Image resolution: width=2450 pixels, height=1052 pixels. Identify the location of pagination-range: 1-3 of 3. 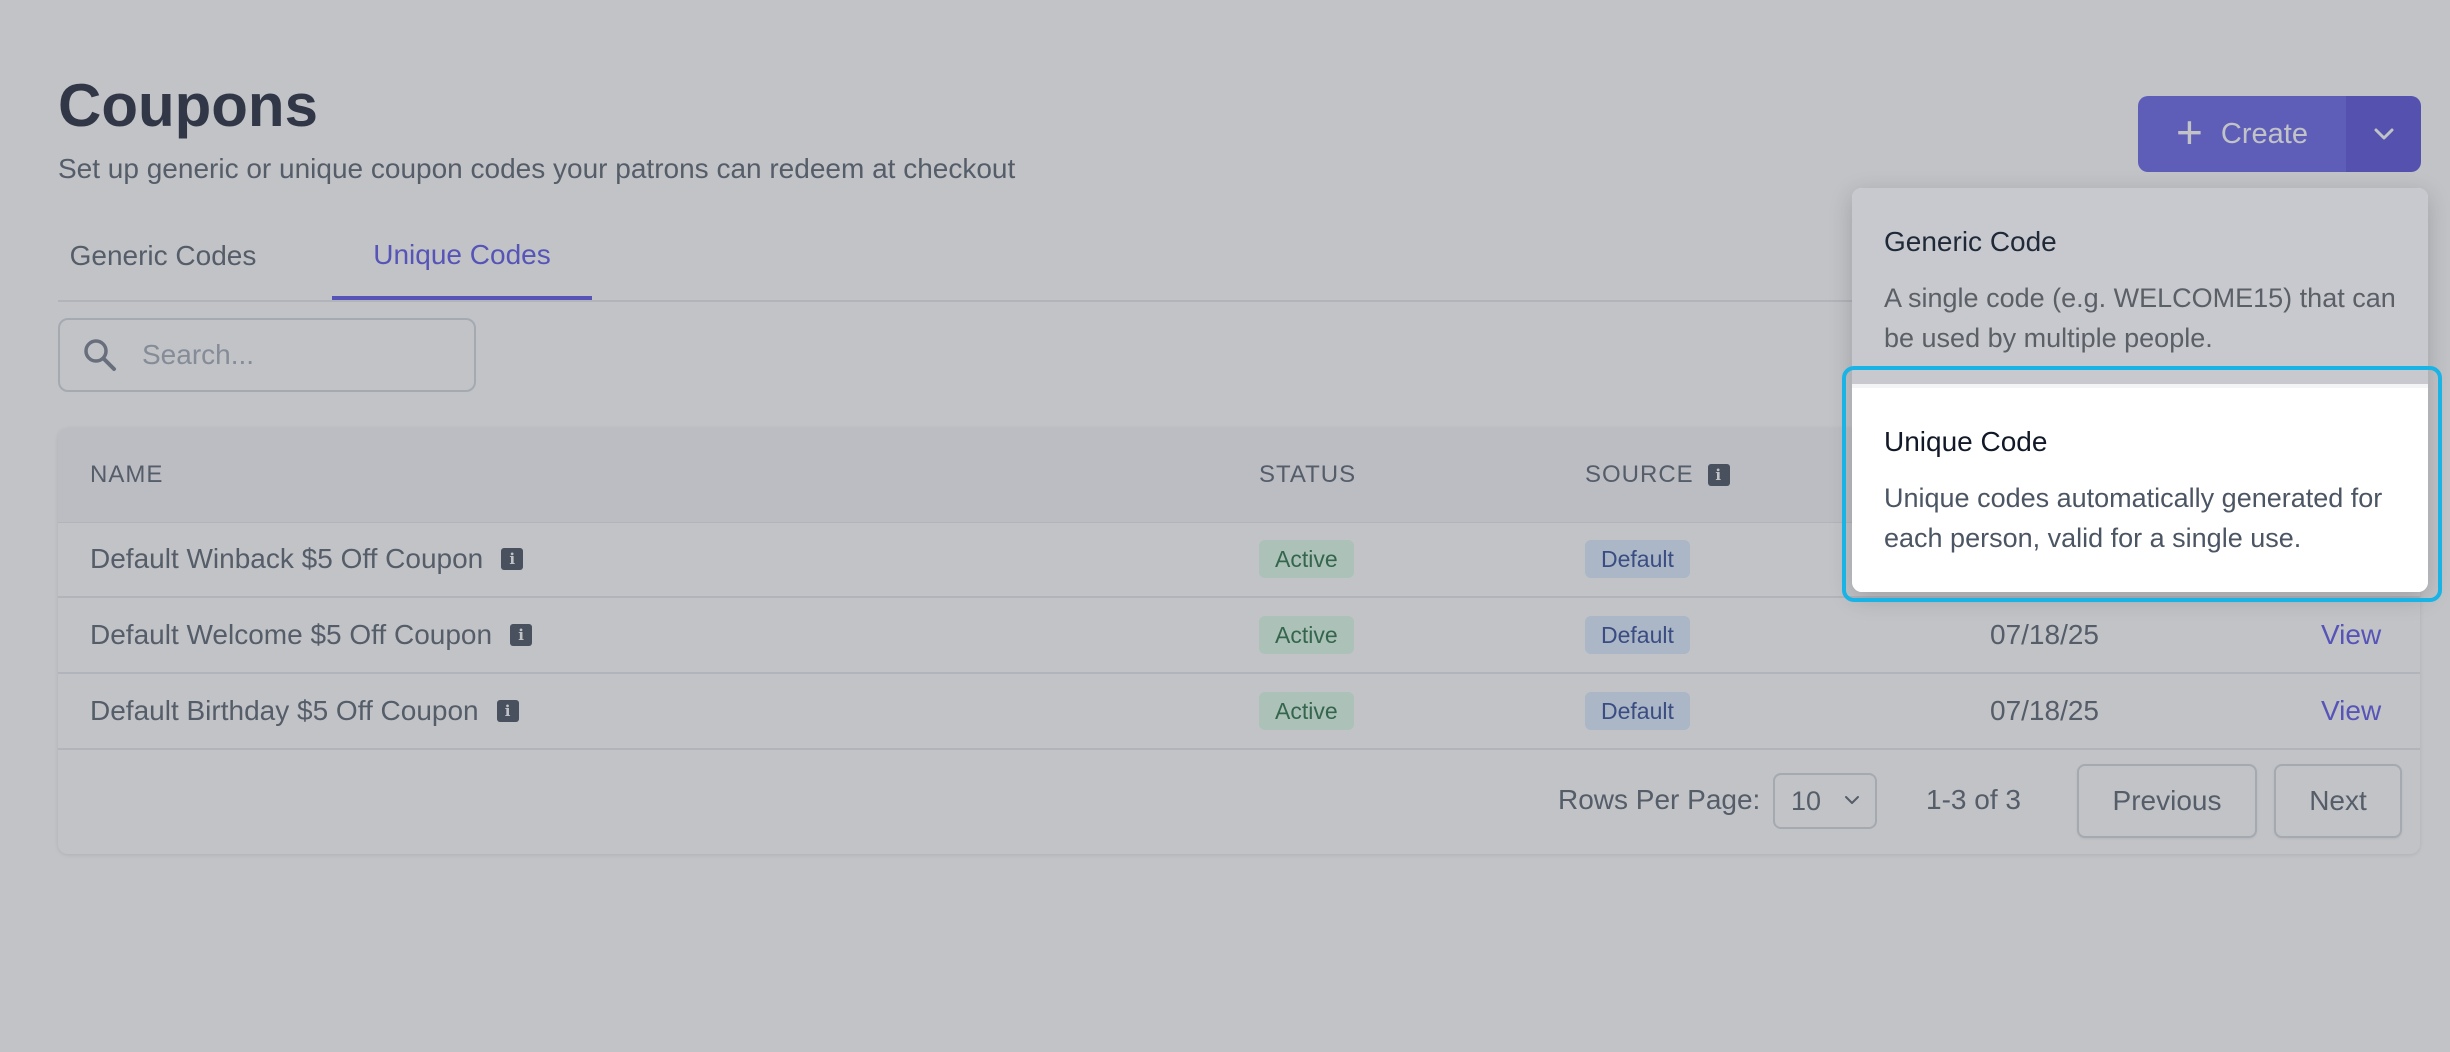
(1973, 799).